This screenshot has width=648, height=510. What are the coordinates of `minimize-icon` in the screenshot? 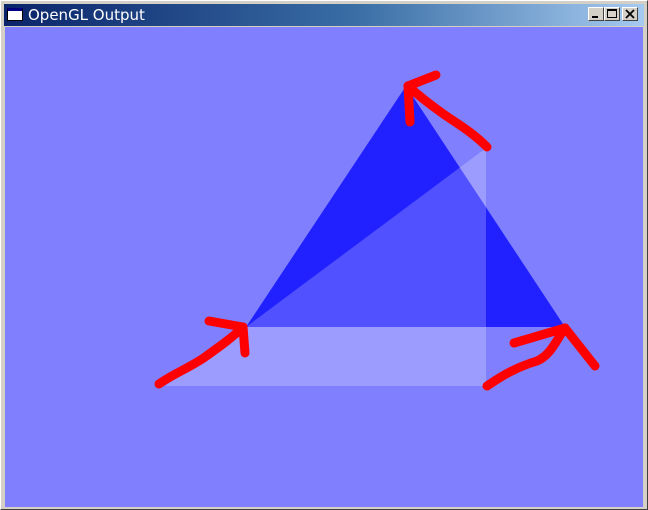 It's located at (595, 17).